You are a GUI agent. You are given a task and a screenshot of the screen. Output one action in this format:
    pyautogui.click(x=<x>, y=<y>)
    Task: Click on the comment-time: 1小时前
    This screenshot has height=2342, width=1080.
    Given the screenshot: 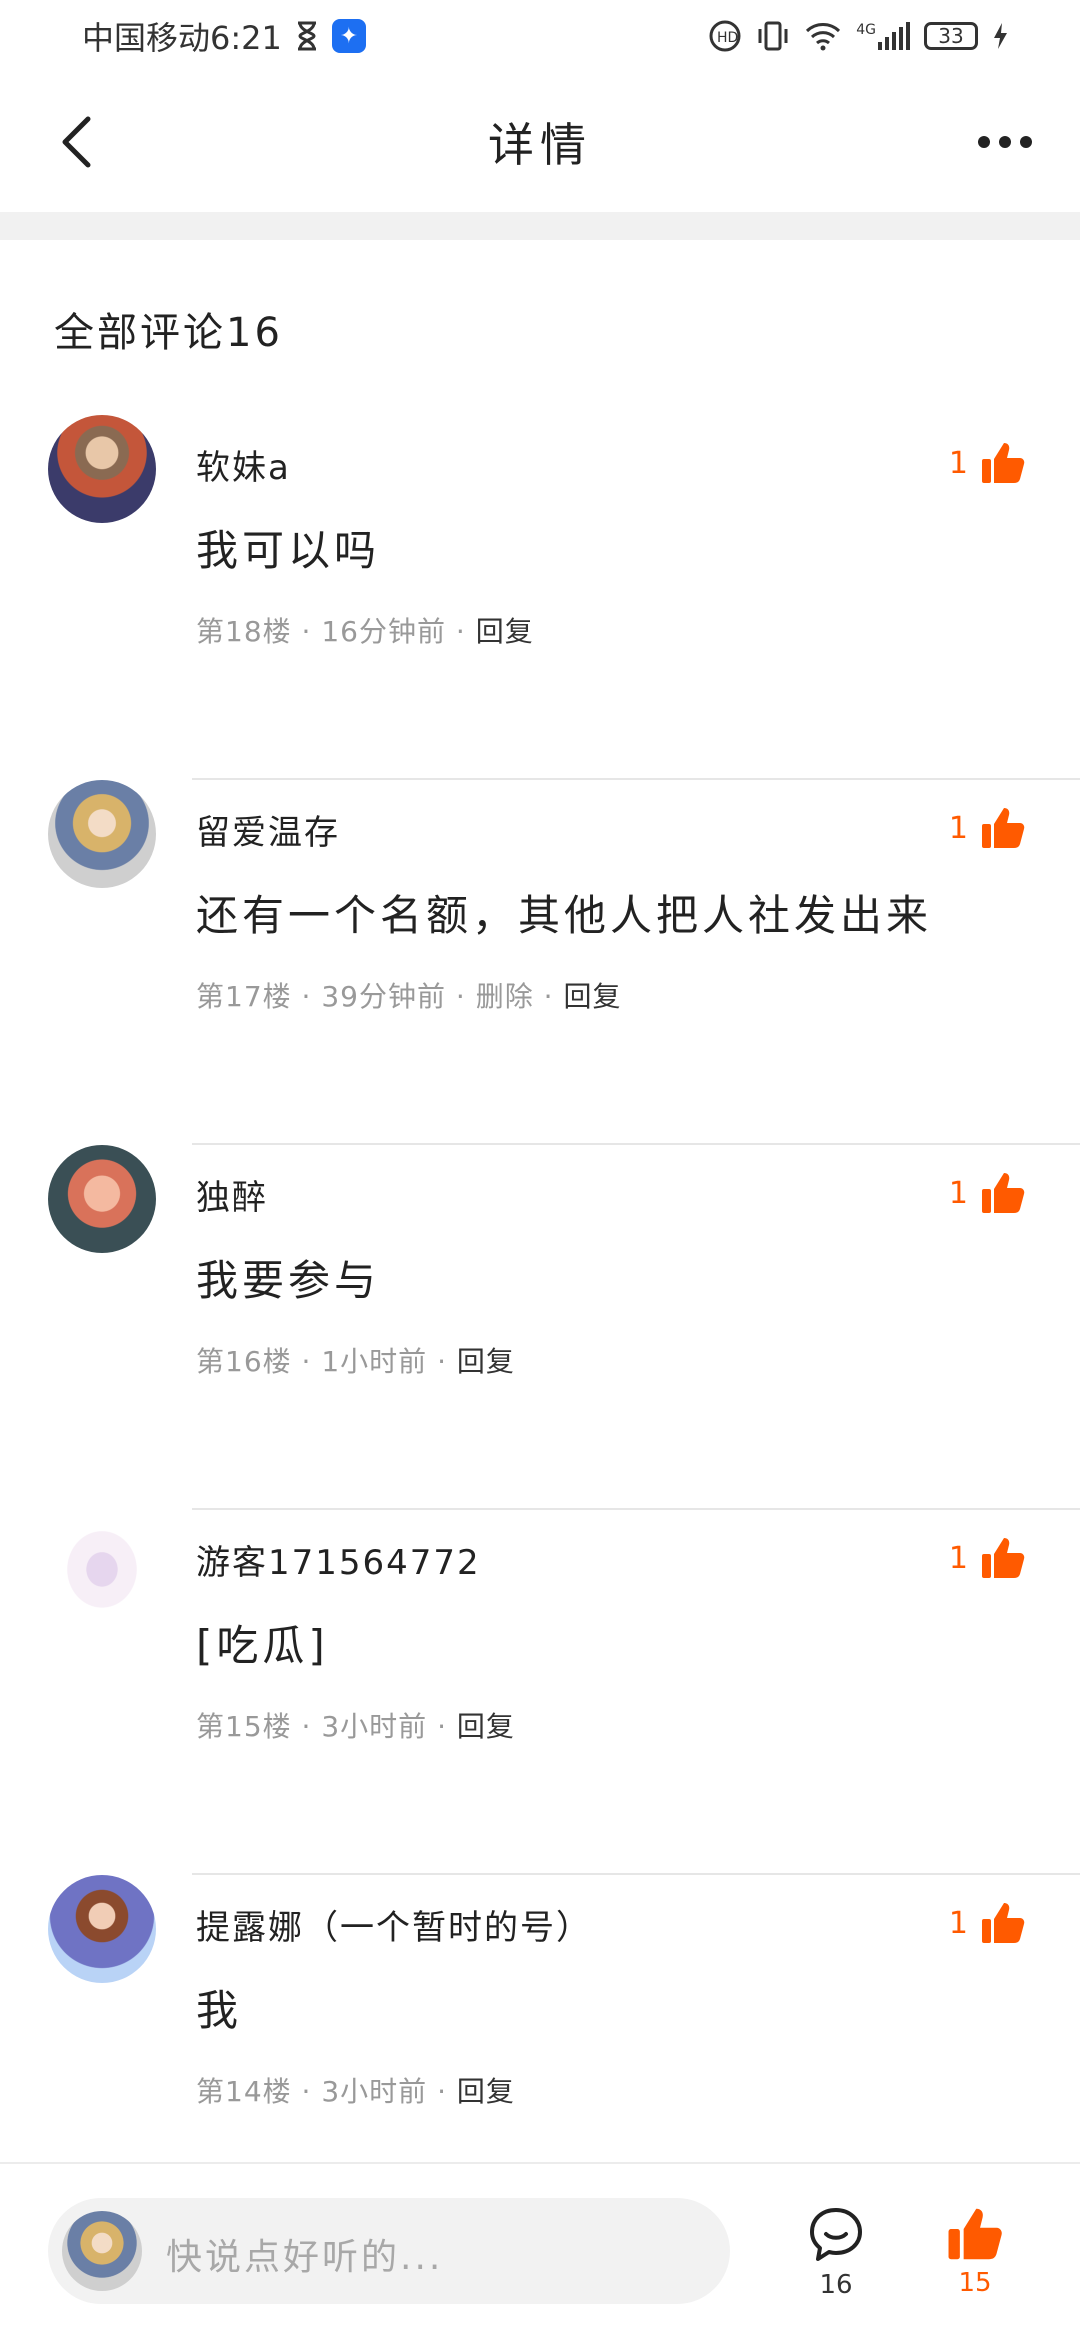 What is the action you would take?
    pyautogui.click(x=374, y=1361)
    